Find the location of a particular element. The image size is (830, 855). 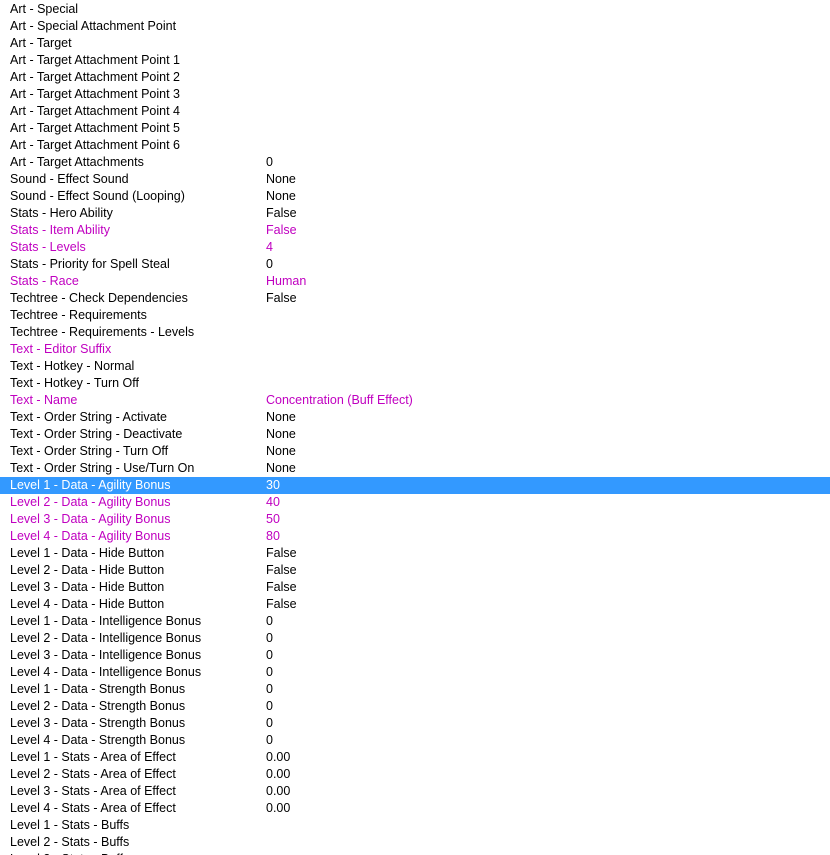

field-row: Level 3 - Data - Intelligence Bonus 0 is located at coordinates (415, 655).